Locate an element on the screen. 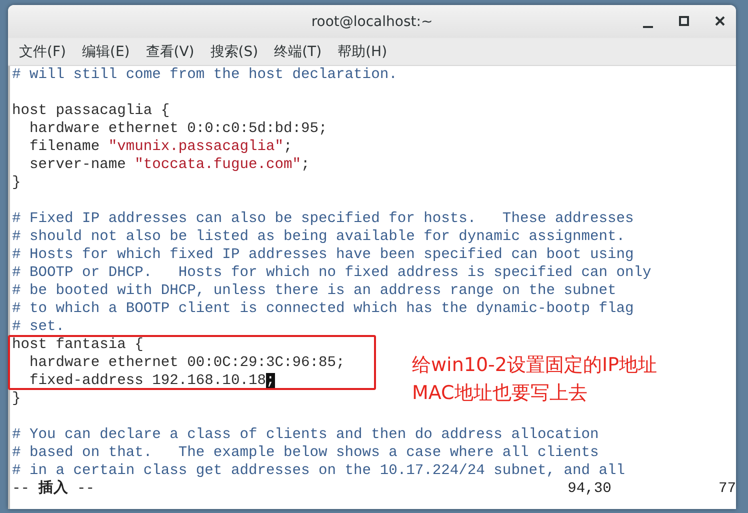 The width and height of the screenshot is (748, 513). code-comment: # Hosts for which fixed IP addresses have been specified can boot using is located at coordinates (323, 255).